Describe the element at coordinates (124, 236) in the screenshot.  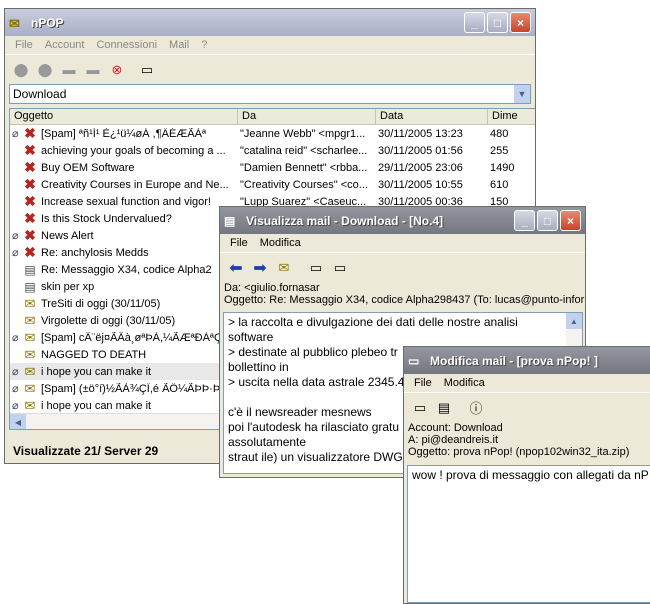
I see `row-subject-cell: ⌀ ✖ News Alert` at that location.